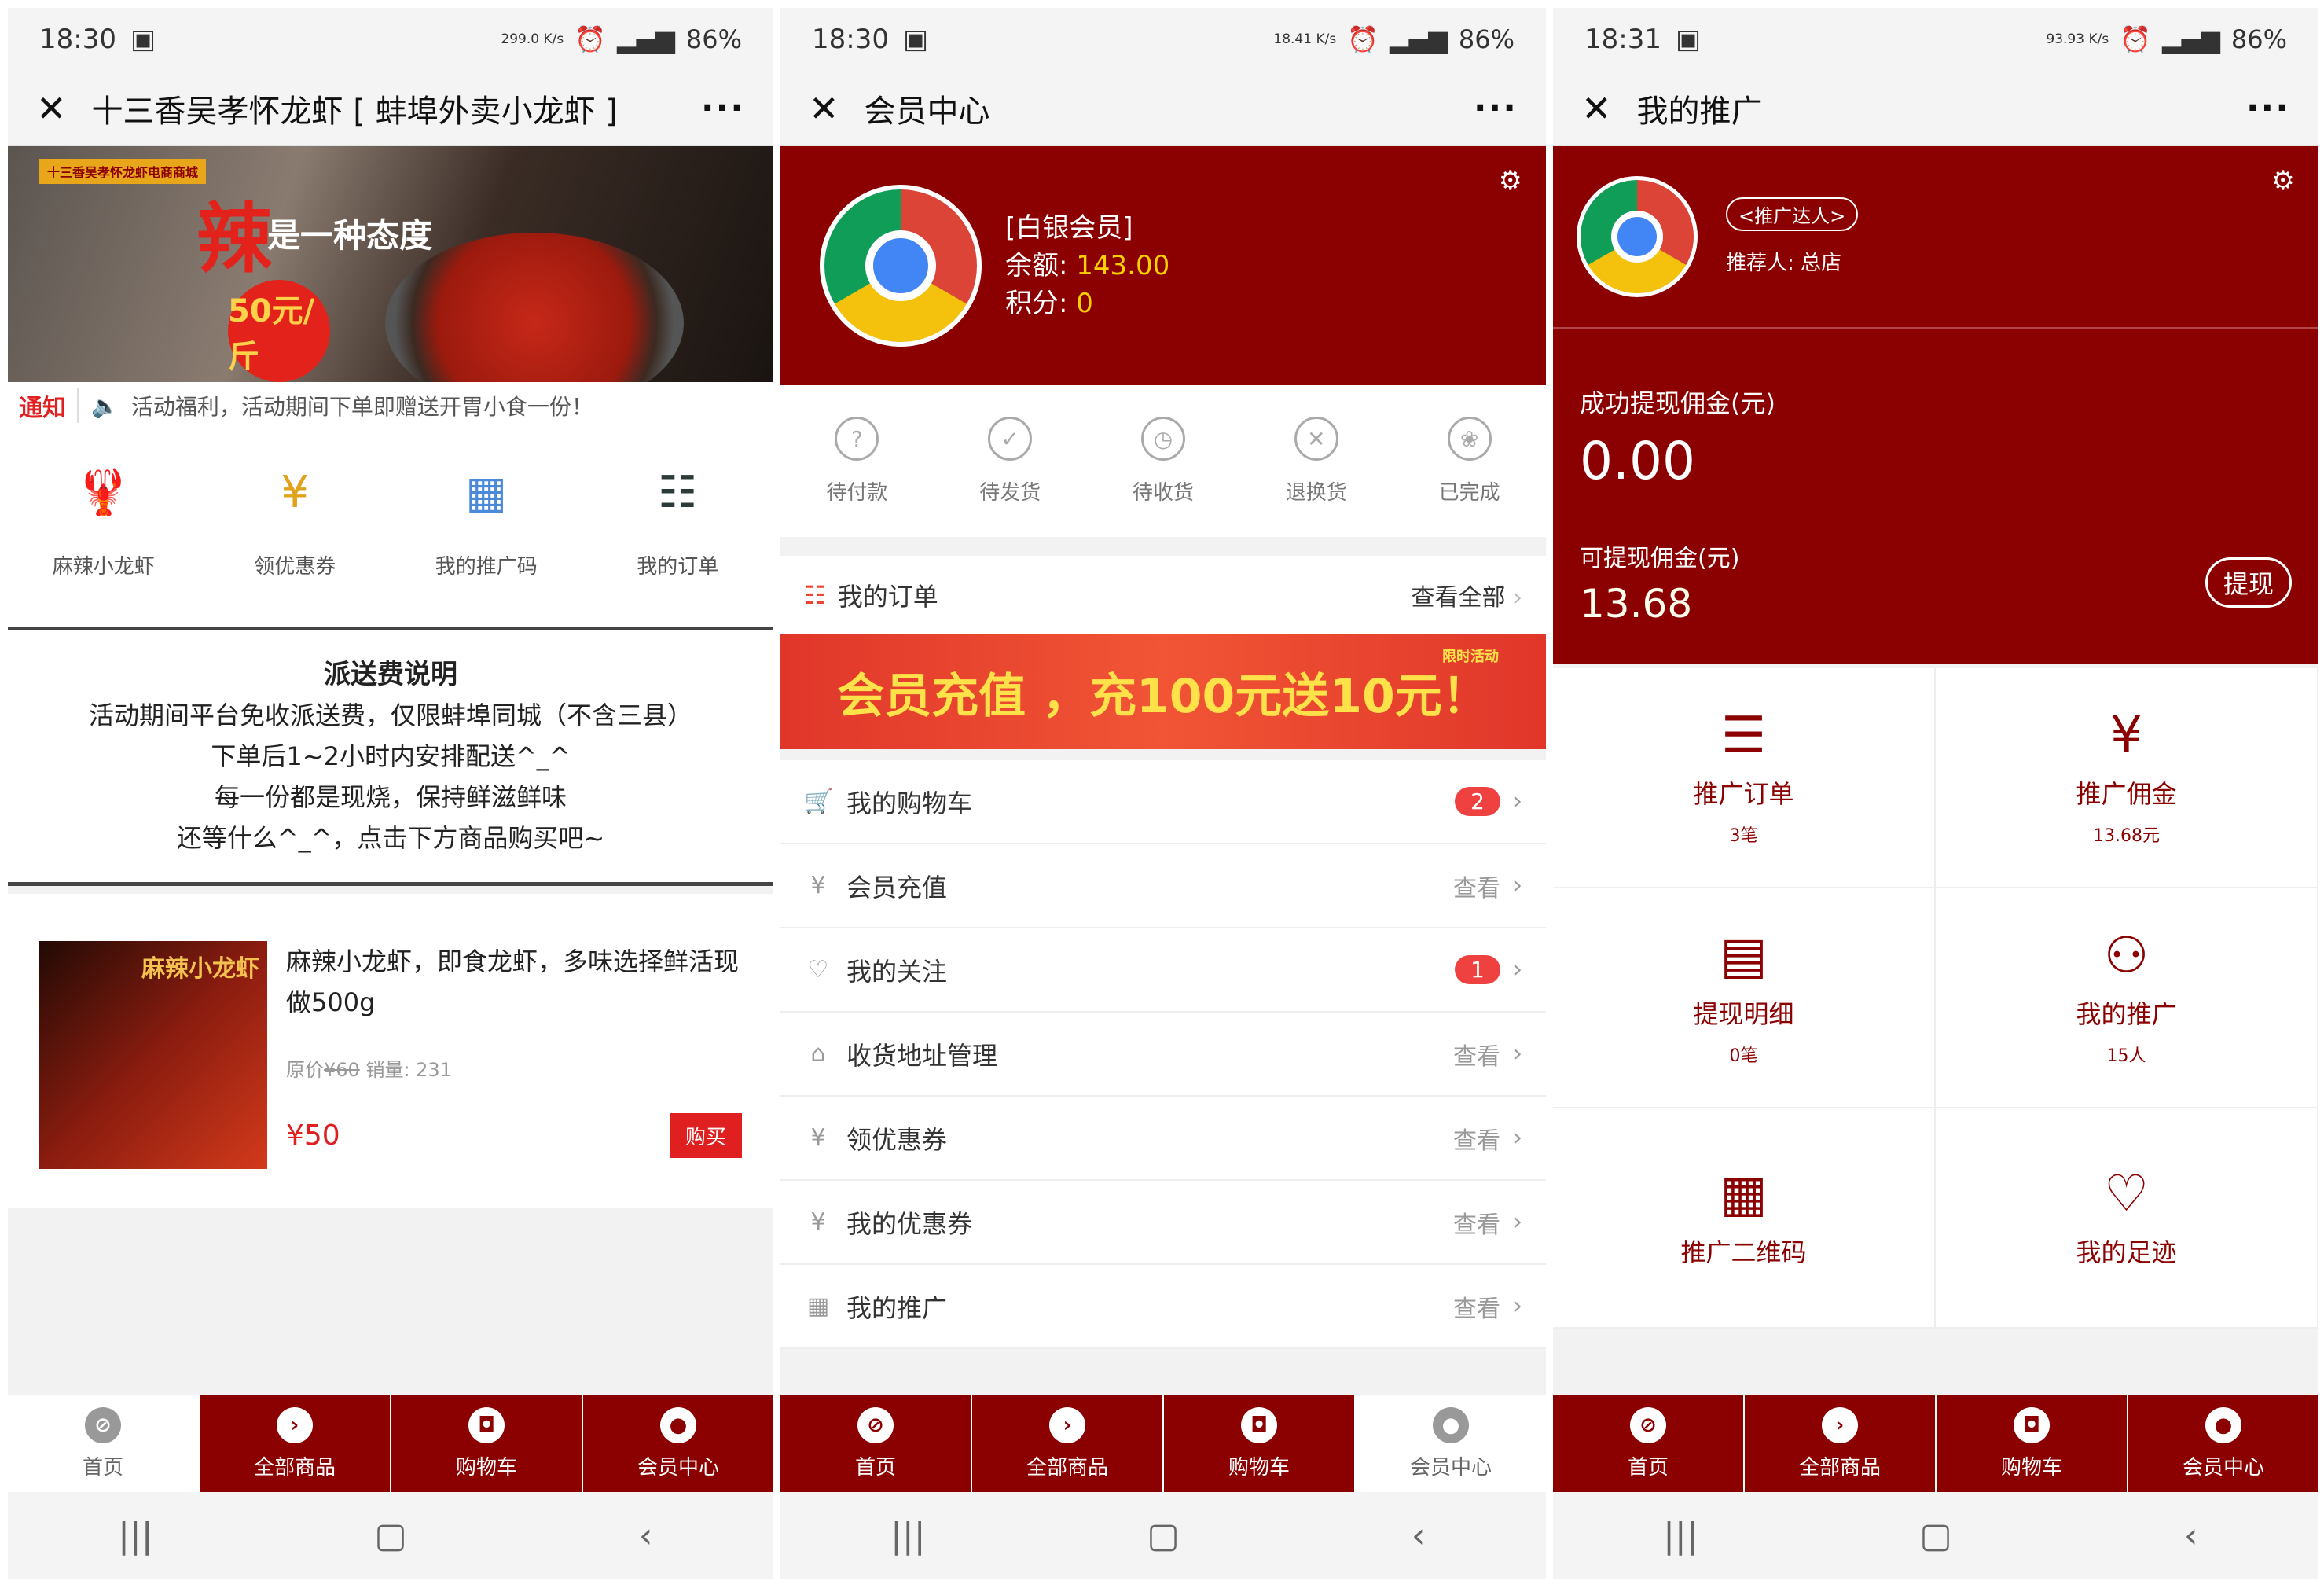 Image resolution: width=2324 pixels, height=1588 pixels. What do you see at coordinates (1163, 595) in the screenshot?
I see `my-orders-row: ☷ 我的订单 查看全部 ›` at bounding box center [1163, 595].